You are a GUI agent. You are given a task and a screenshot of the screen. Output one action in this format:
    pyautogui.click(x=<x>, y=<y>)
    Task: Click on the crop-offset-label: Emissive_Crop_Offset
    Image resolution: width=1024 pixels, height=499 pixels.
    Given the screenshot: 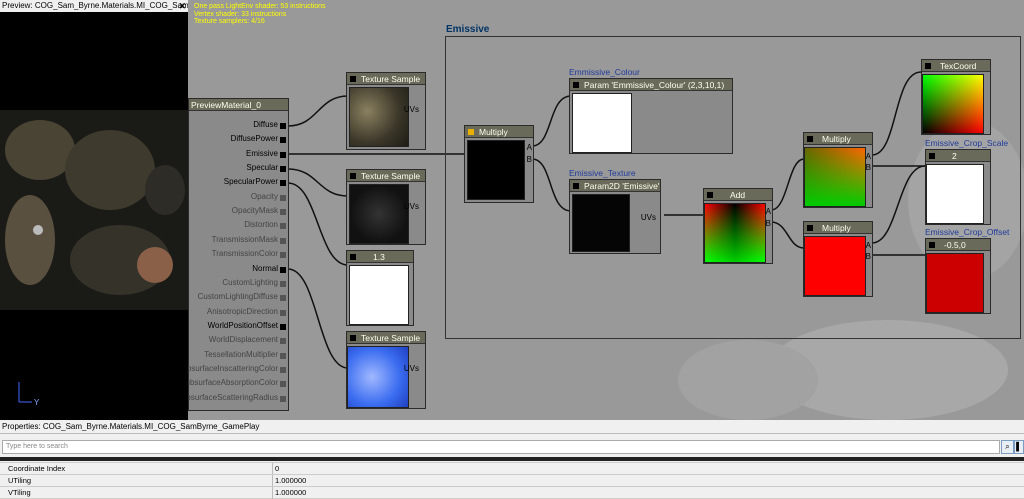 What is the action you would take?
    pyautogui.click(x=967, y=232)
    